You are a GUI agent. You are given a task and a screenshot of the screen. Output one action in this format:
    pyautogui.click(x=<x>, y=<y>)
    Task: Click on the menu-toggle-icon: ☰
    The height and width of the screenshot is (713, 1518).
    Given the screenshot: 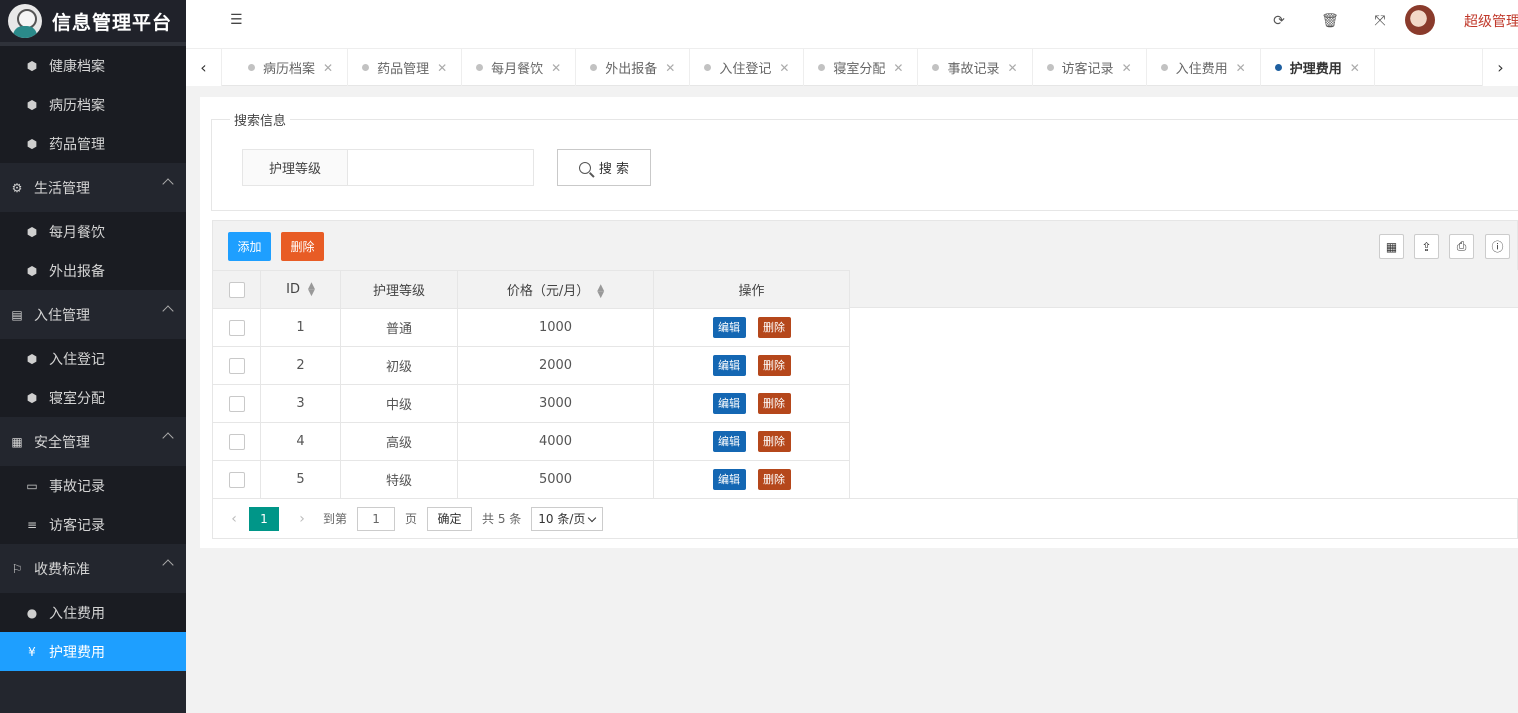 What is the action you would take?
    pyautogui.click(x=237, y=20)
    